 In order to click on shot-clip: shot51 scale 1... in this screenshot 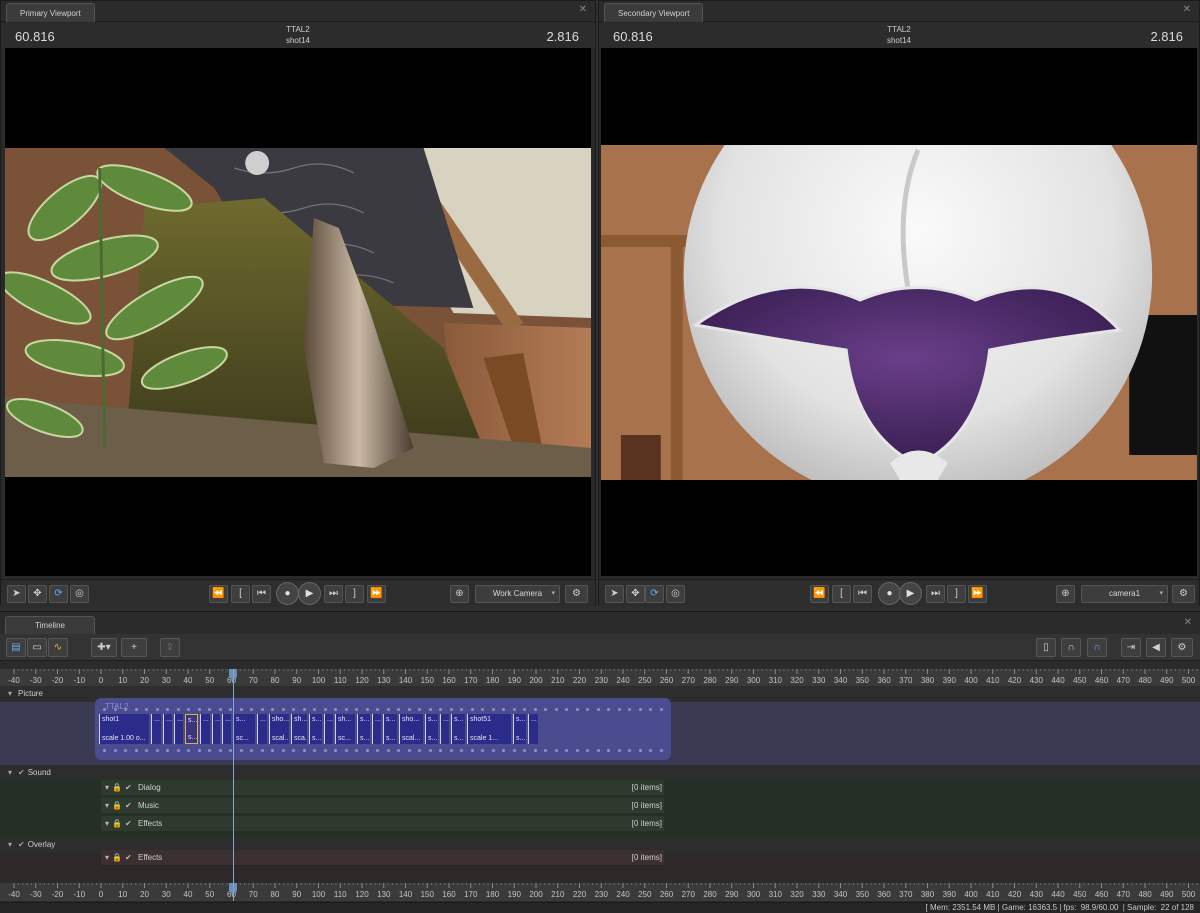, I will do `click(489, 729)`.